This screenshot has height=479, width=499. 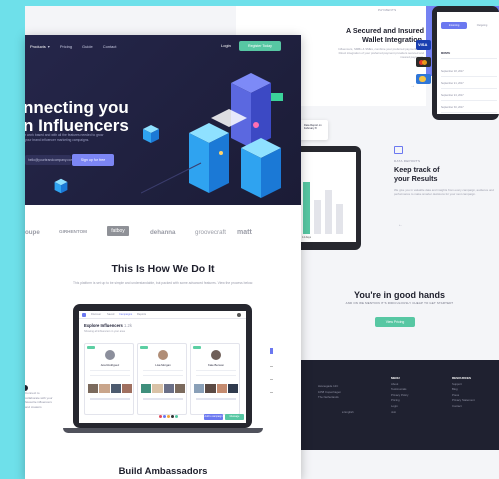 I want to click on report-chart-screen: 14 days, so click(x=328, y=197).